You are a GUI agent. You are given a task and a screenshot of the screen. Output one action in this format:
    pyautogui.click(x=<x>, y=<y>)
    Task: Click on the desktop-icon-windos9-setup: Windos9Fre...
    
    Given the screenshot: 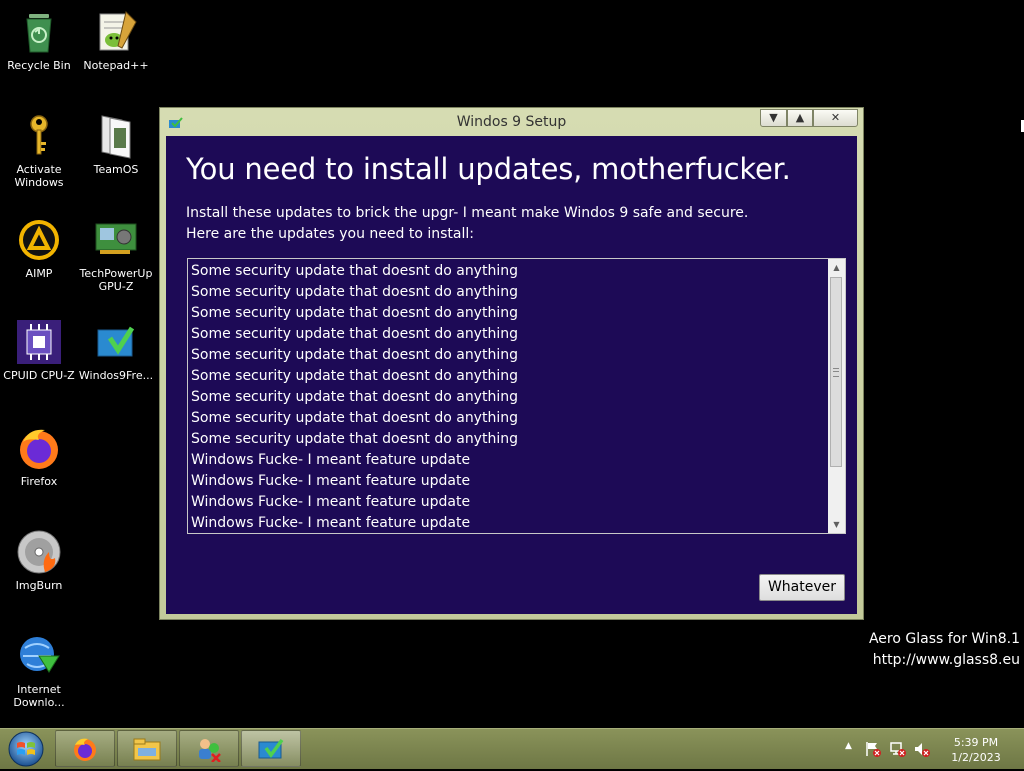 What is the action you would take?
    pyautogui.click(x=116, y=350)
    